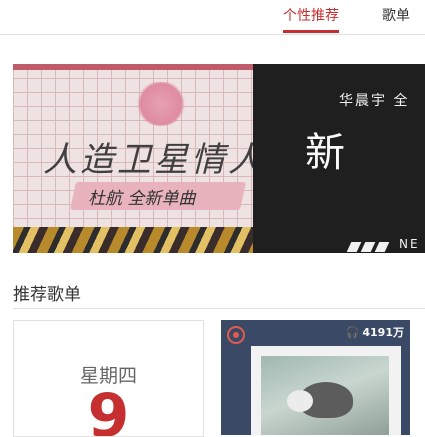 This screenshot has width=425, height=437. What do you see at coordinates (133, 240) in the screenshot?
I see `banner-decoration` at bounding box center [133, 240].